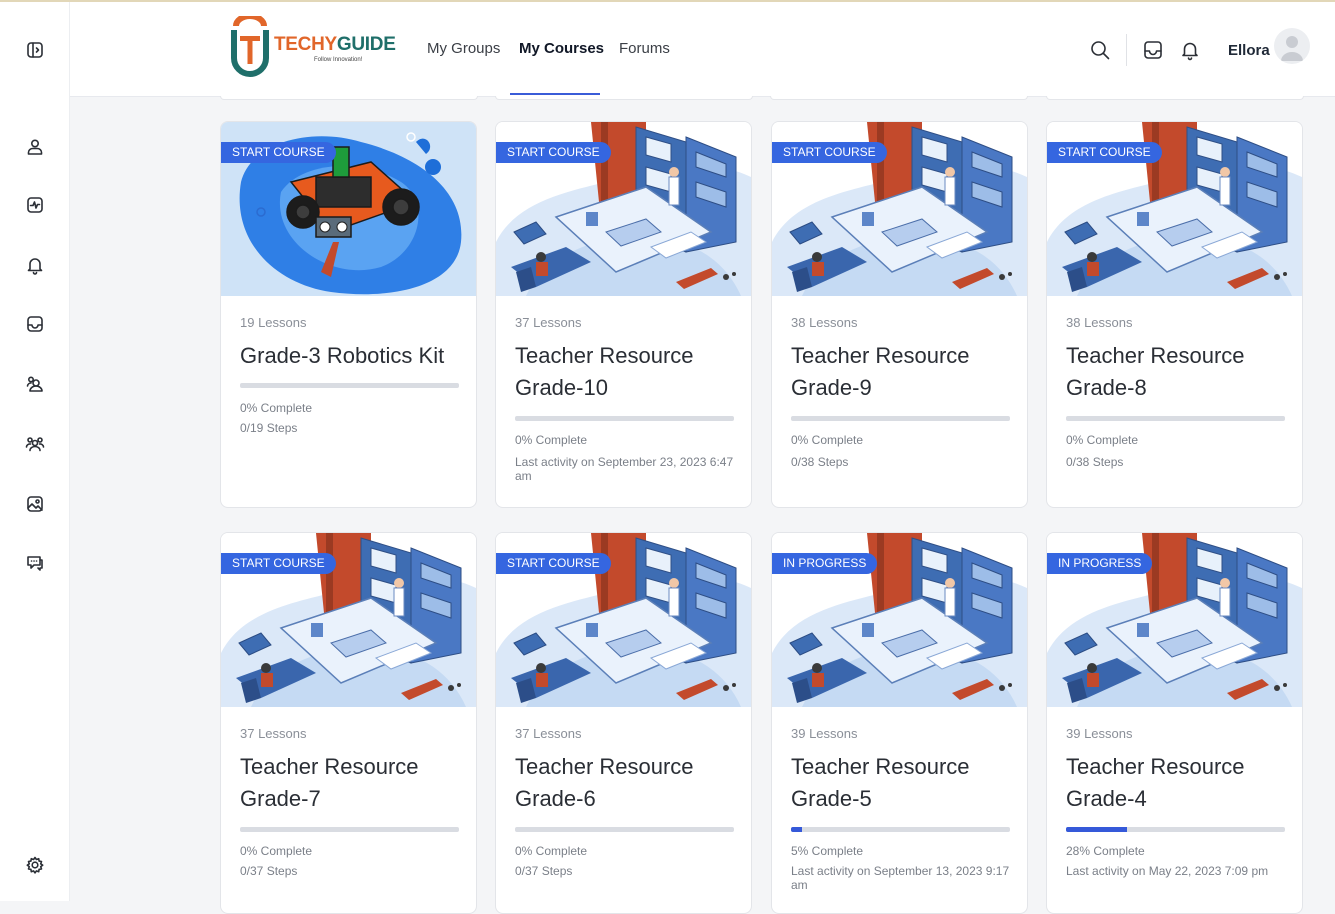  Describe the element at coordinates (627, 783) in the screenshot. I see `course-title: Teacher Resource Grade-6` at that location.